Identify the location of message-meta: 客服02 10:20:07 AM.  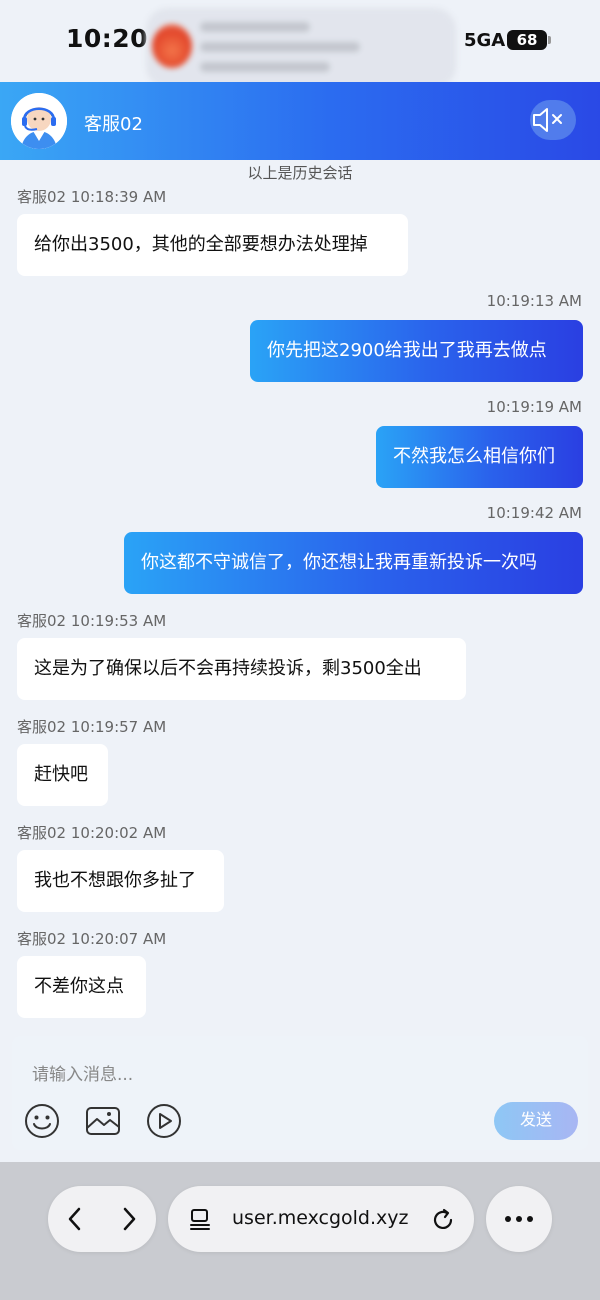
(92, 939).